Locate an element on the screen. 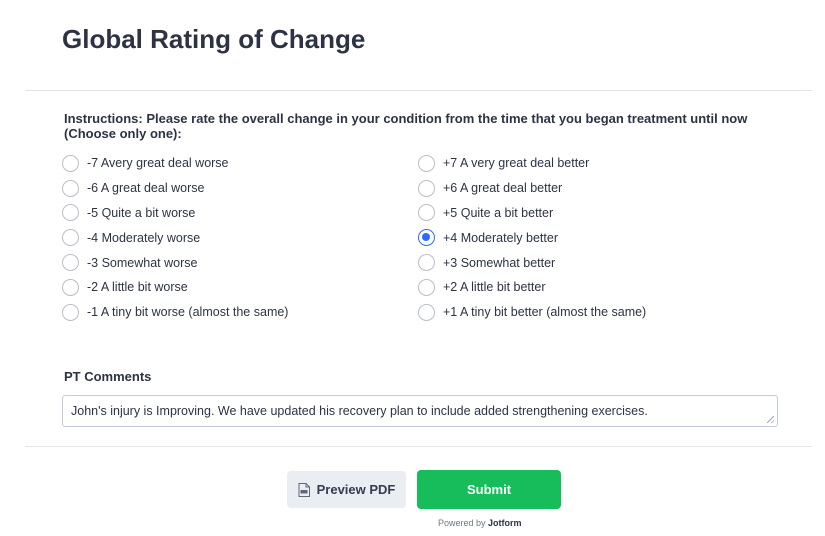  radio-label: +6 A great deal better is located at coordinates (503, 188).